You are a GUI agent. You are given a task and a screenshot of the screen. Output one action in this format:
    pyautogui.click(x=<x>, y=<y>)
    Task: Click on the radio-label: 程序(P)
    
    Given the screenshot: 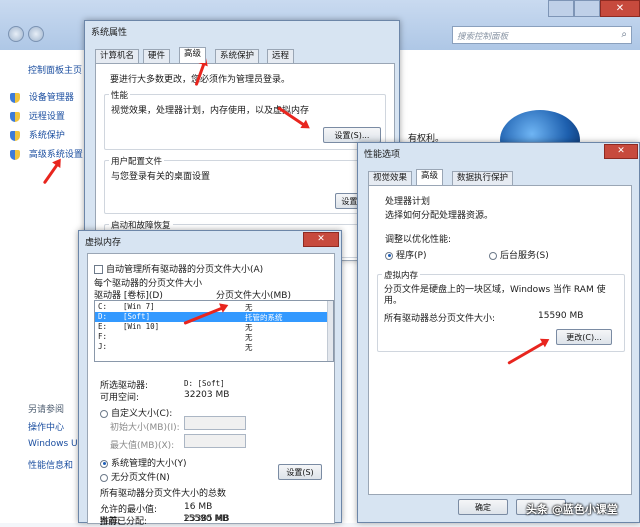 What is the action you would take?
    pyautogui.click(x=411, y=256)
    